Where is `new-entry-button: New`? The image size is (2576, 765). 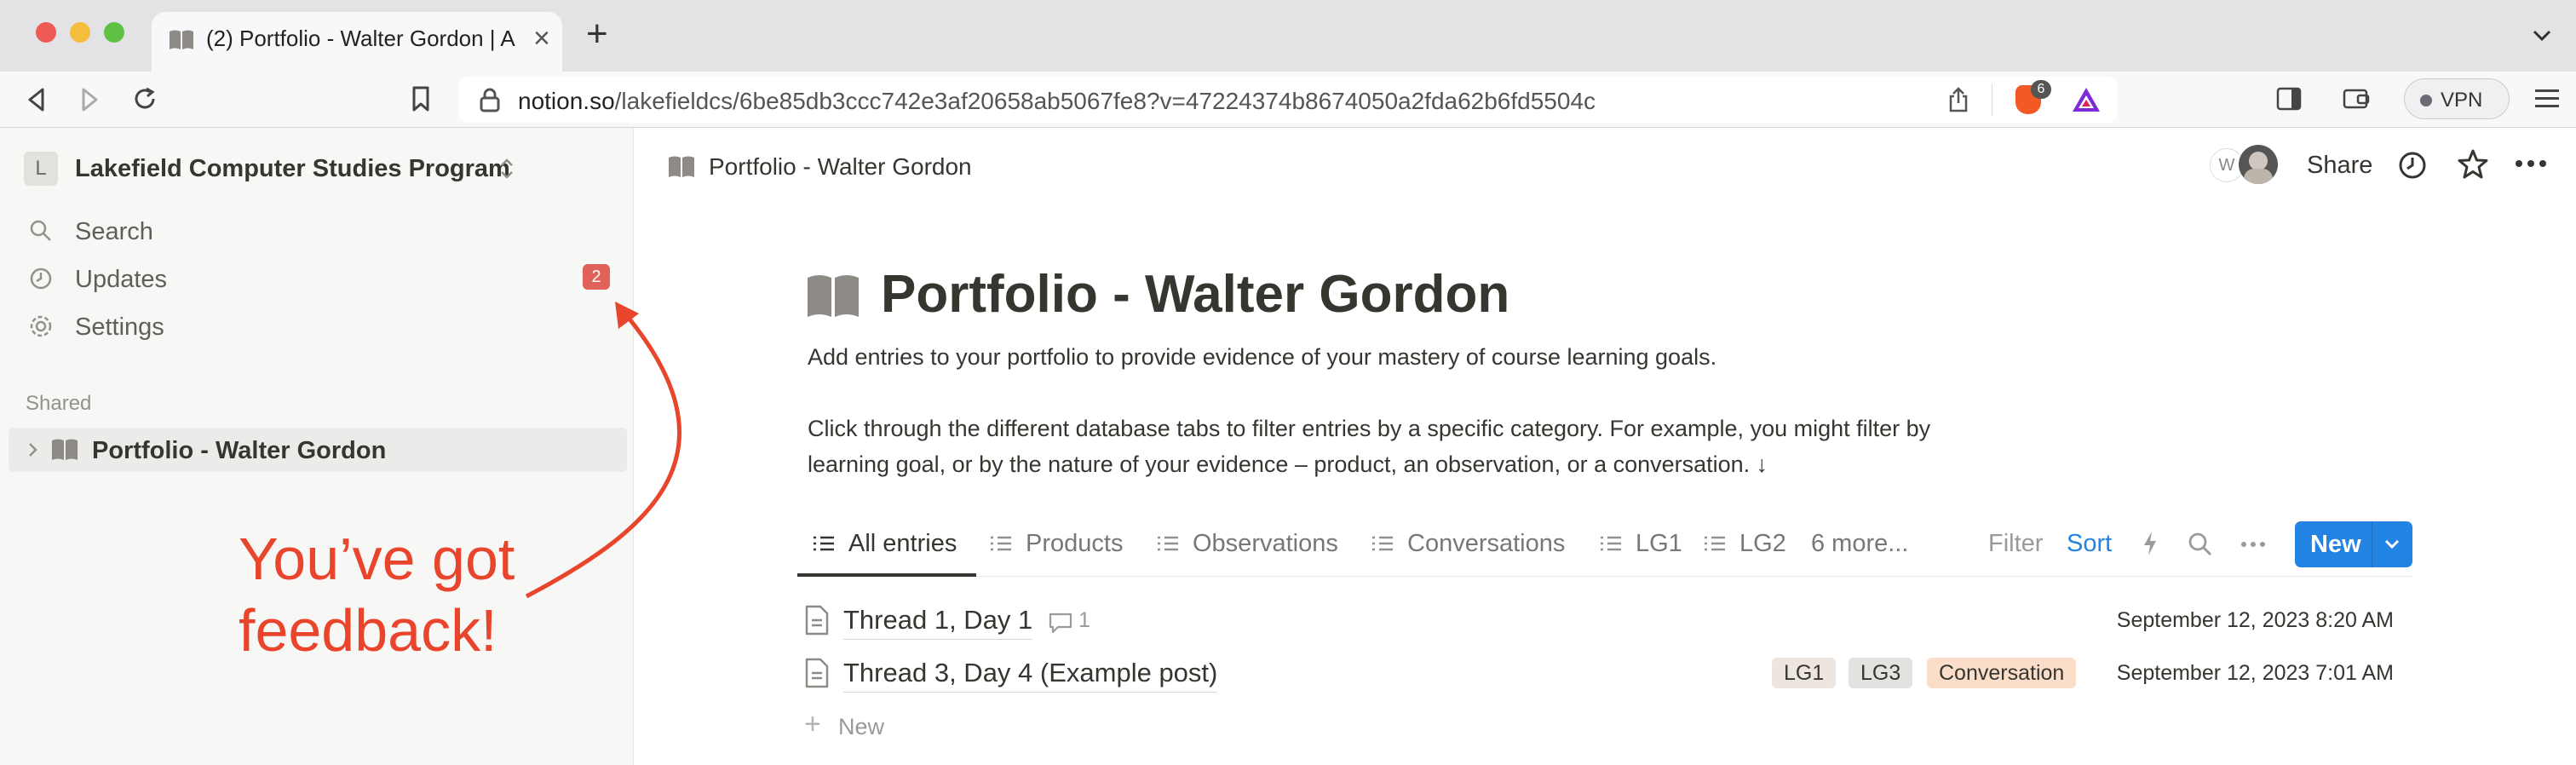
new-entry-button: New is located at coordinates (2353, 544).